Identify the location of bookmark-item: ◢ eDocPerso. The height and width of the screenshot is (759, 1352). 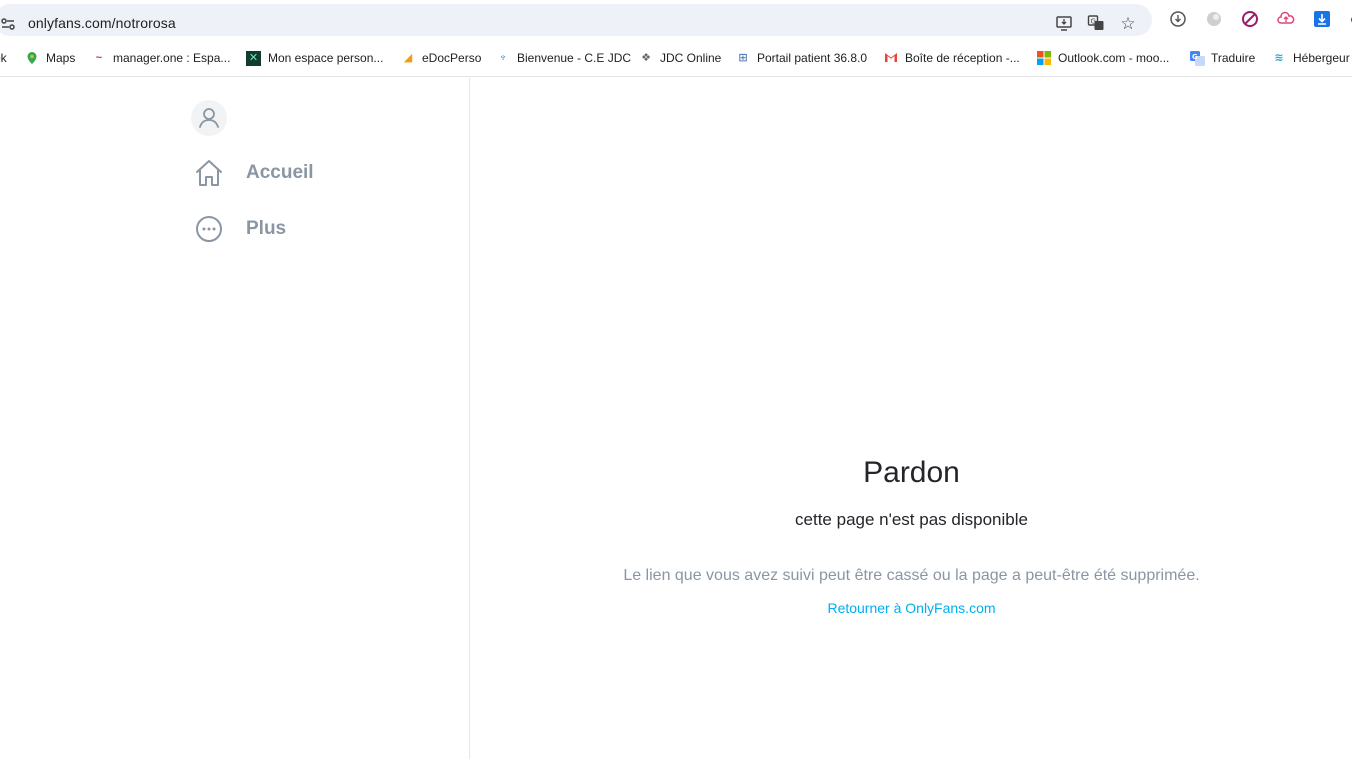
(441, 58).